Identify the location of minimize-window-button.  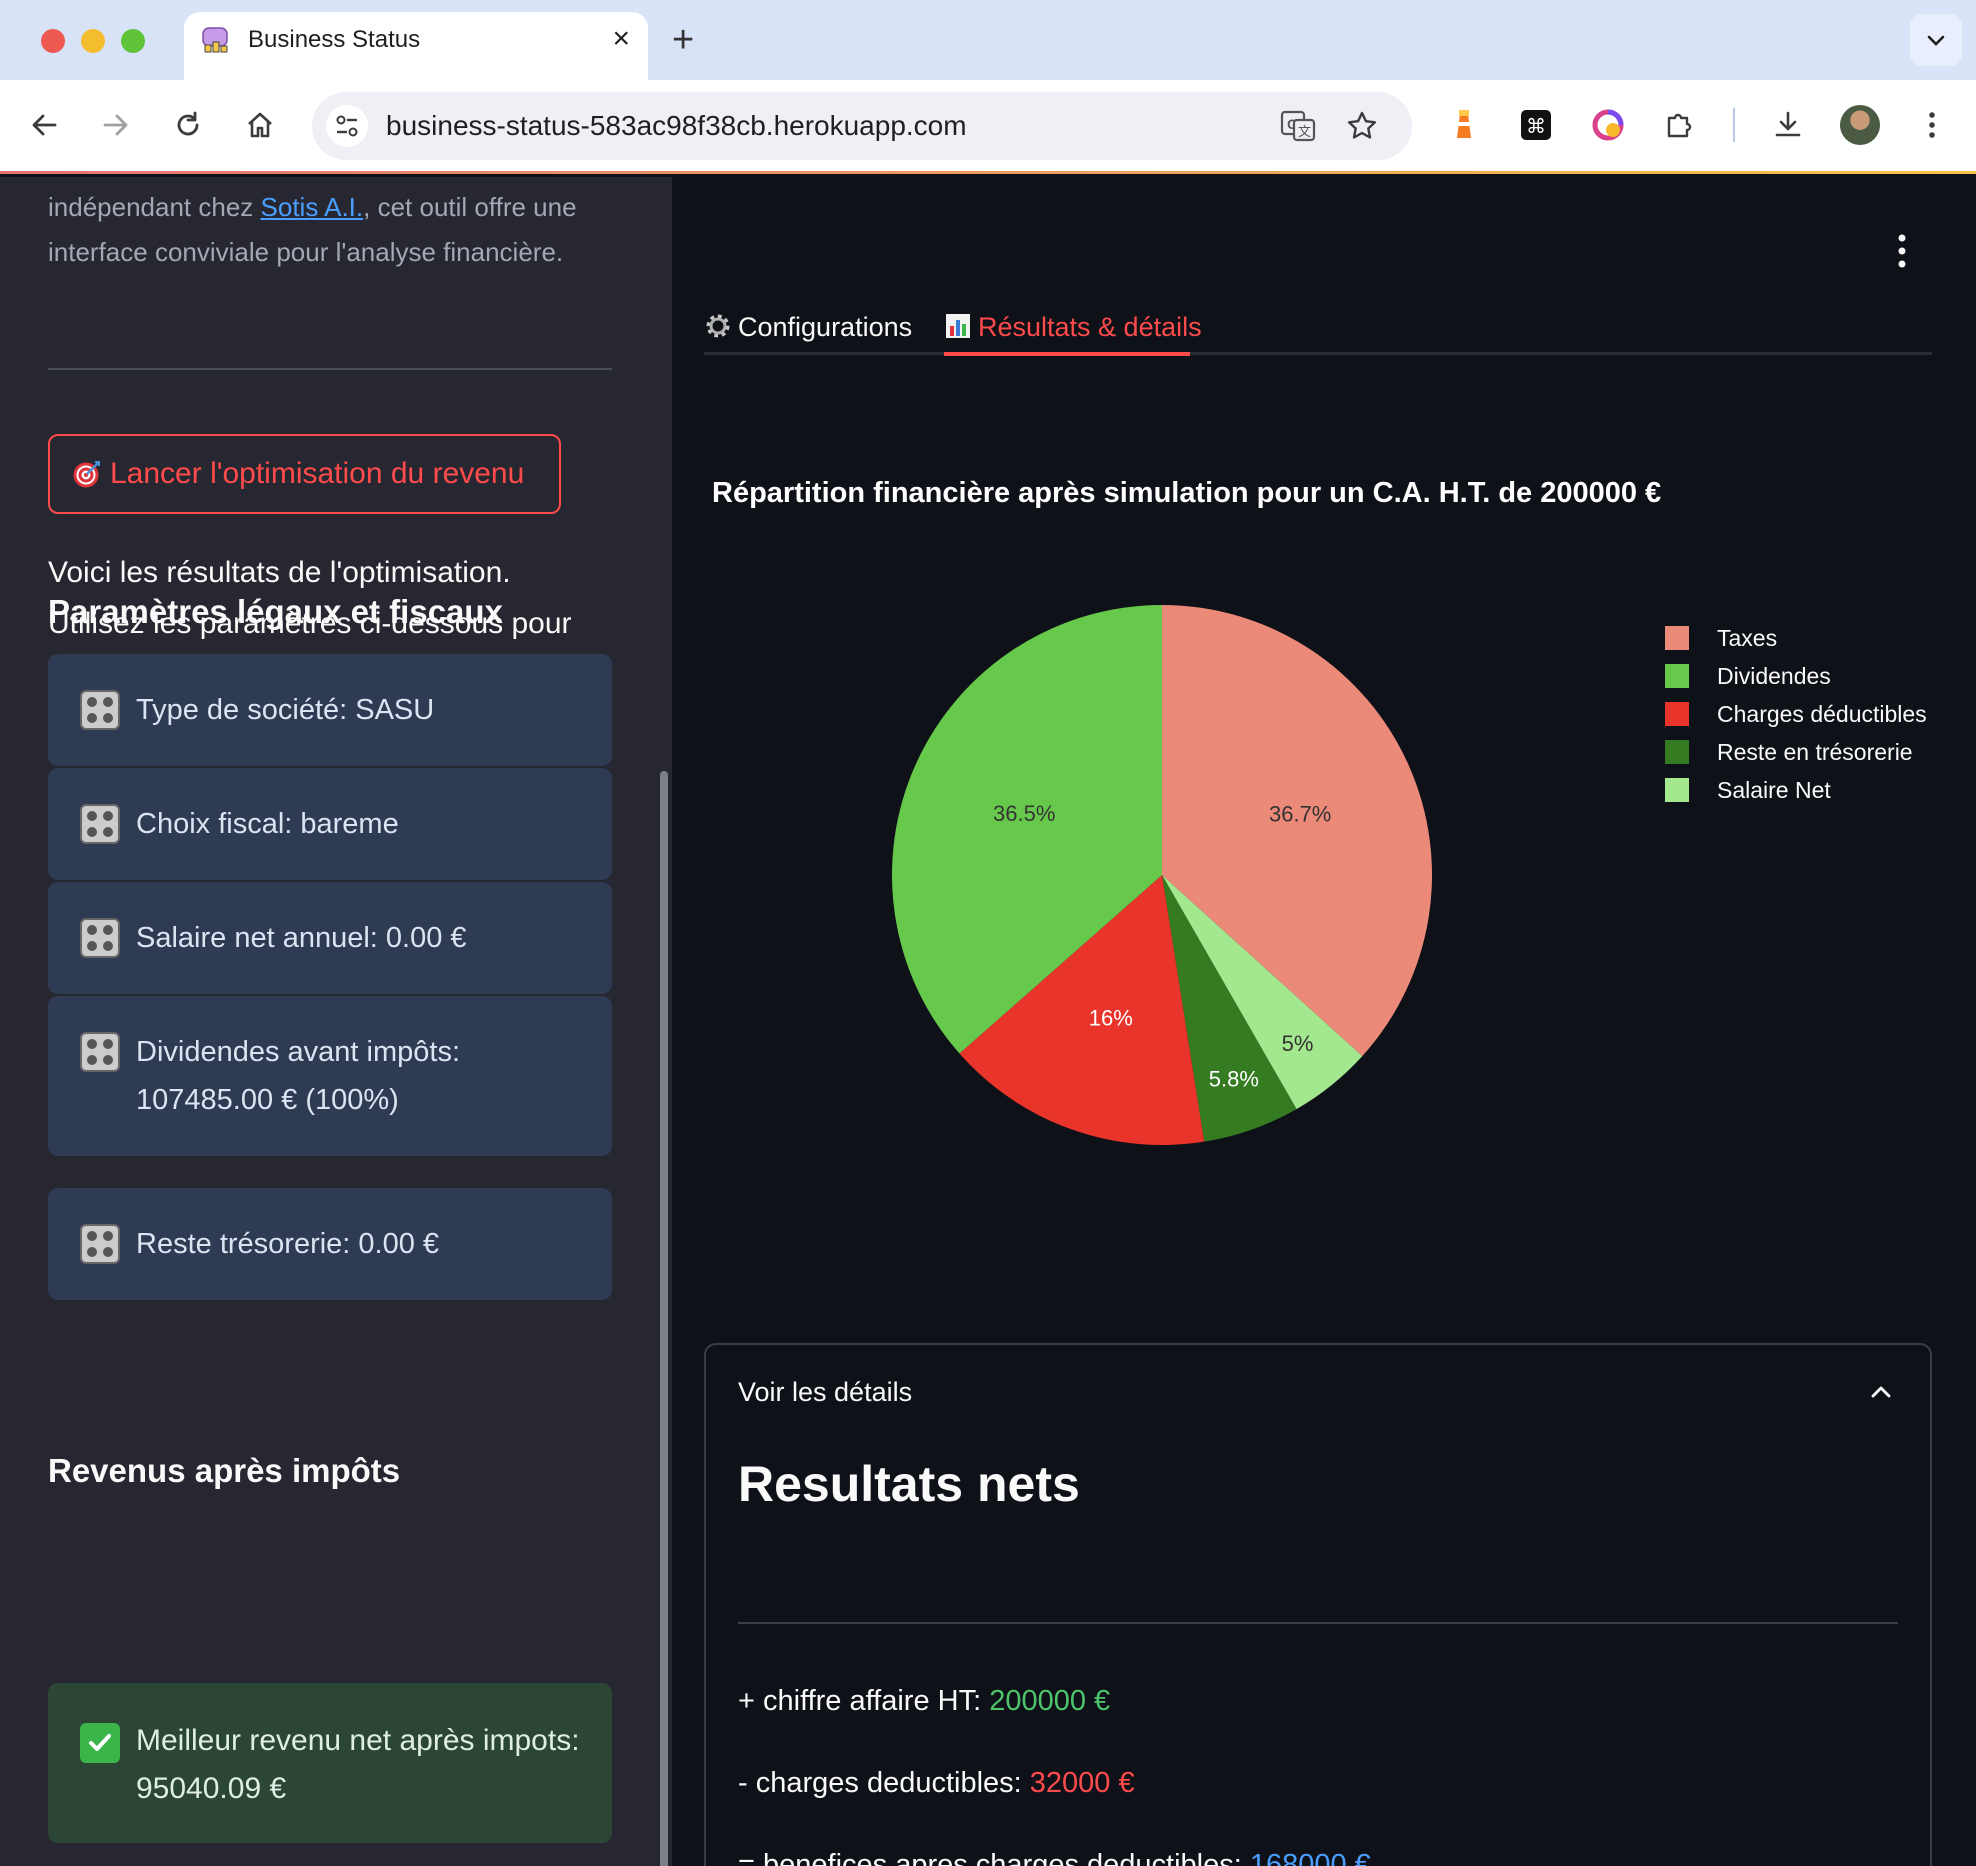
(93, 41).